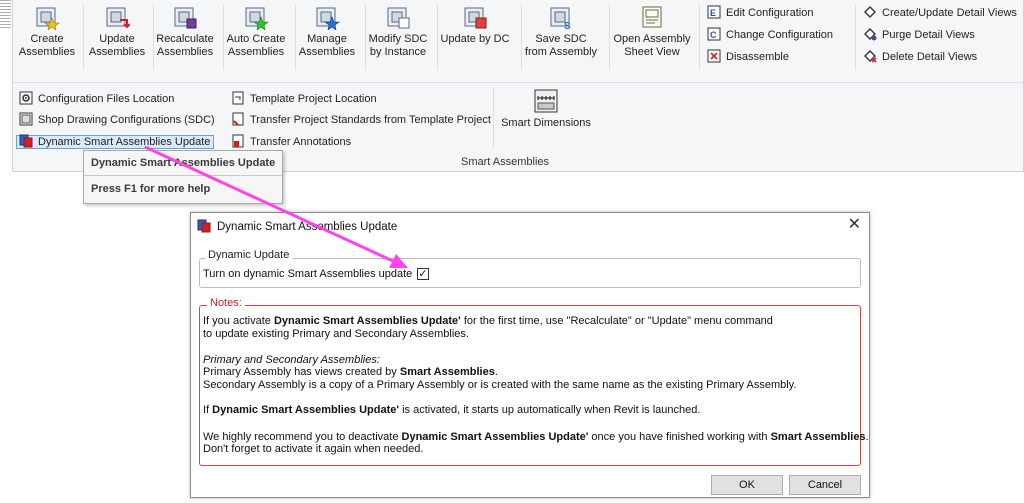 Image resolution: width=1024 pixels, height=503 pixels. What do you see at coordinates (770, 35) in the screenshot?
I see `change-configuration-button: C Change Configuration` at bounding box center [770, 35].